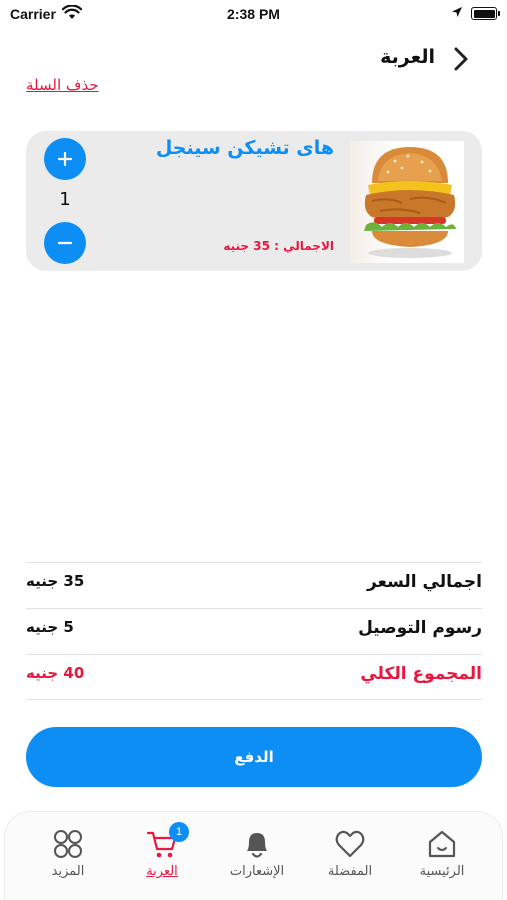  I want to click on grid-icon, so click(68, 844).